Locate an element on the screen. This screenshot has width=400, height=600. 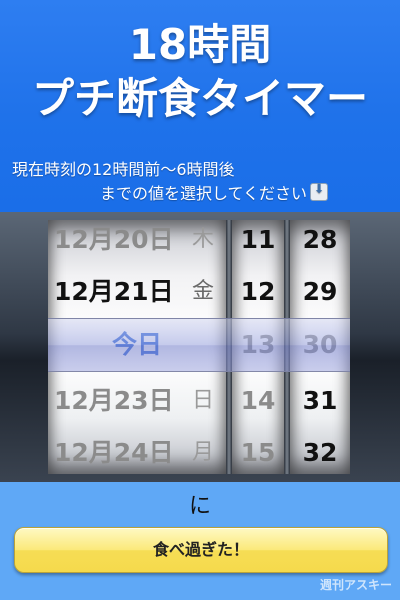
connector-text: に is located at coordinates (199, 506).